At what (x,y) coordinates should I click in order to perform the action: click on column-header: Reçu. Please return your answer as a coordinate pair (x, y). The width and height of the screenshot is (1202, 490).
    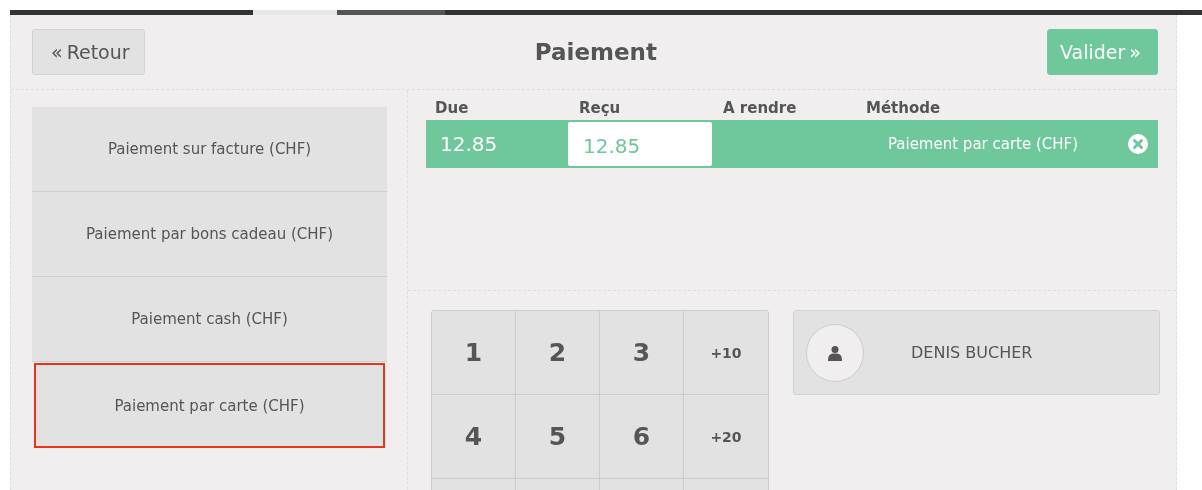
    Looking at the image, I should click on (600, 108).